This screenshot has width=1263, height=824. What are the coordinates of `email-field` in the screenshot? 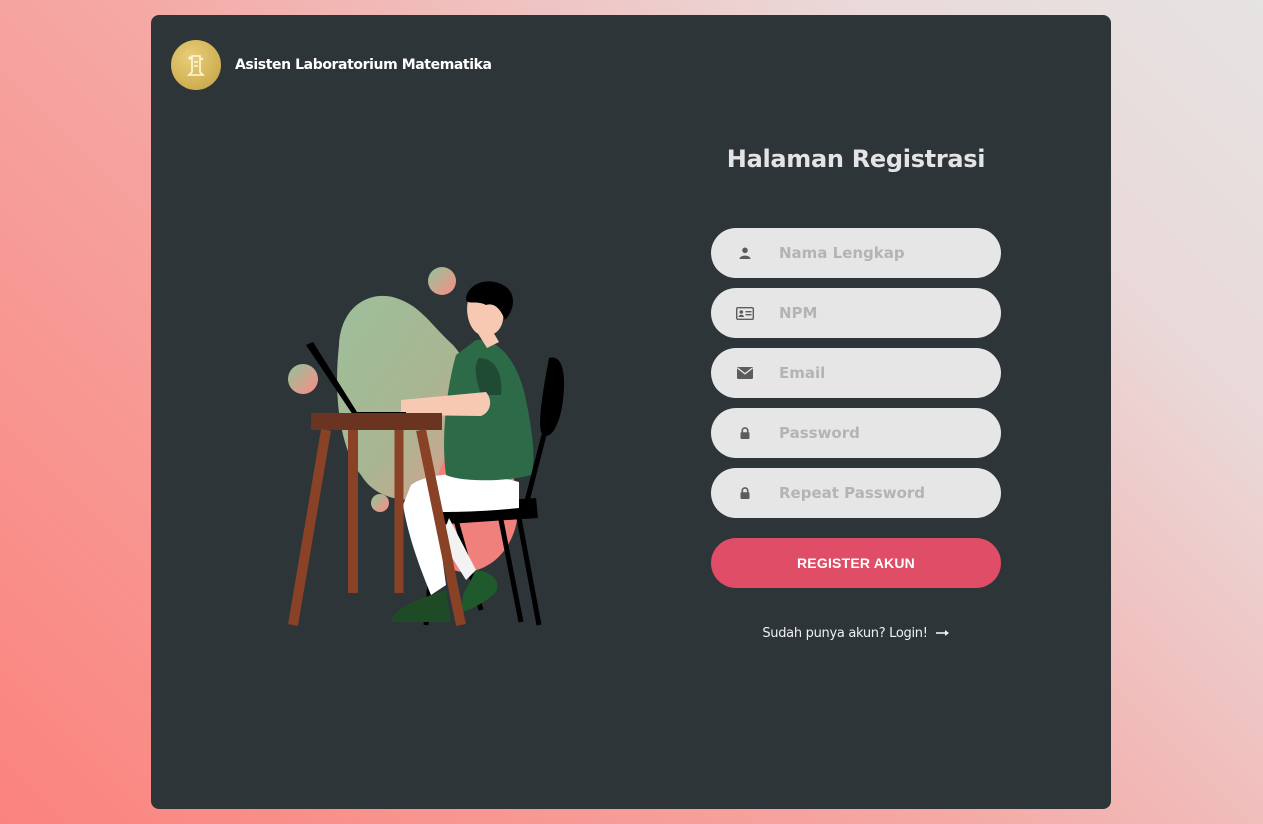 It's located at (856, 373).